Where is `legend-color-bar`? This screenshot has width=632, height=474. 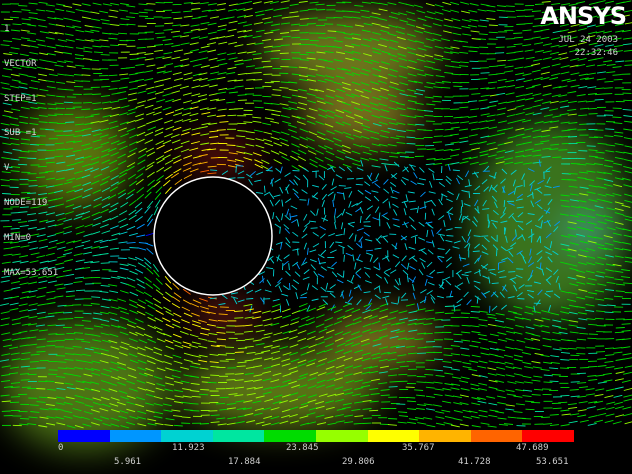 legend-color-bar is located at coordinates (316, 436).